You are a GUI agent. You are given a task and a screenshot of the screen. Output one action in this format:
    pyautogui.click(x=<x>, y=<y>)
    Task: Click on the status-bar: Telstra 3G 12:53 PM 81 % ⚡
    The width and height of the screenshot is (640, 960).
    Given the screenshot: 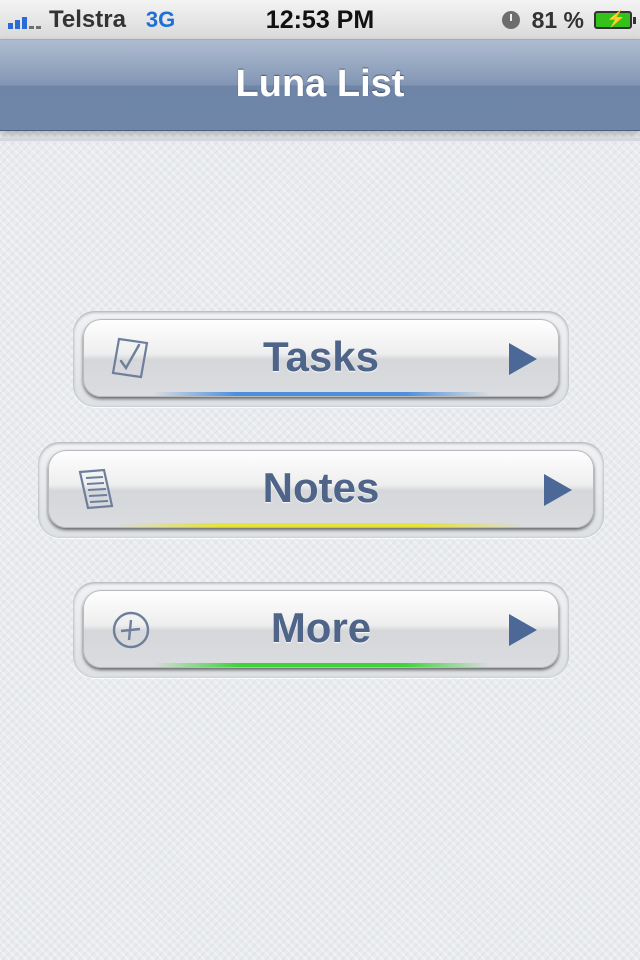 What is the action you would take?
    pyautogui.click(x=320, y=20)
    